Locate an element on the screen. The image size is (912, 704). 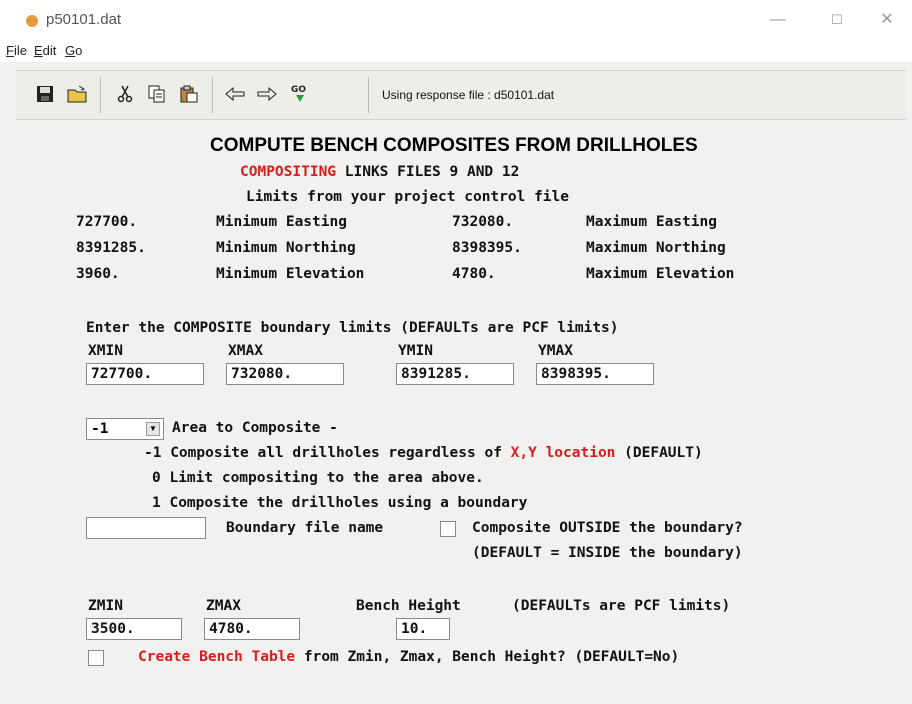
subtitle-highlight: COMPOSITING is located at coordinates (288, 172).